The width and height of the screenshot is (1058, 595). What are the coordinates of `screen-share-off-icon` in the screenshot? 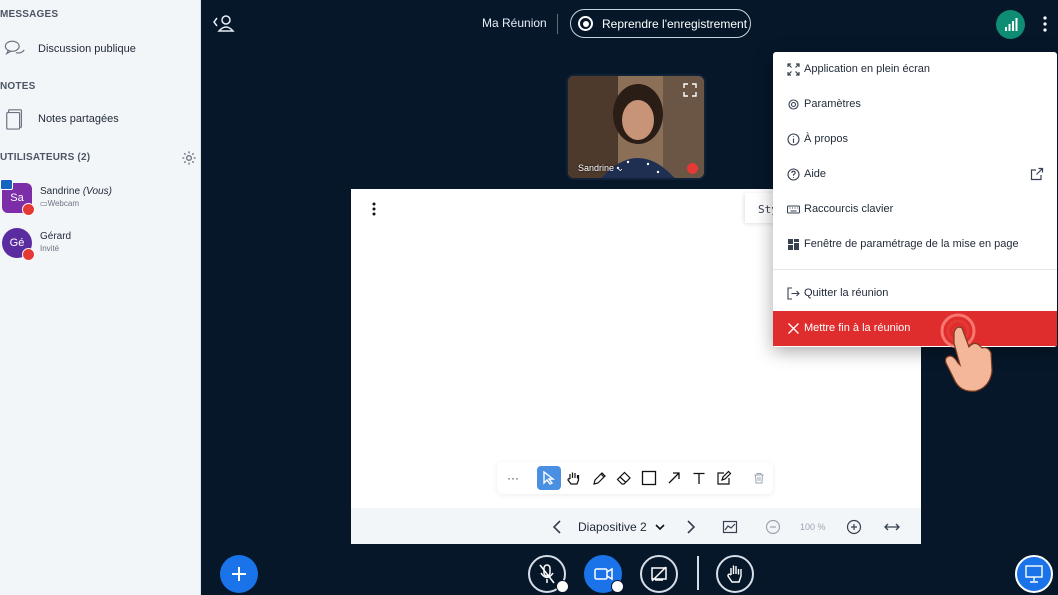 It's located at (659, 574).